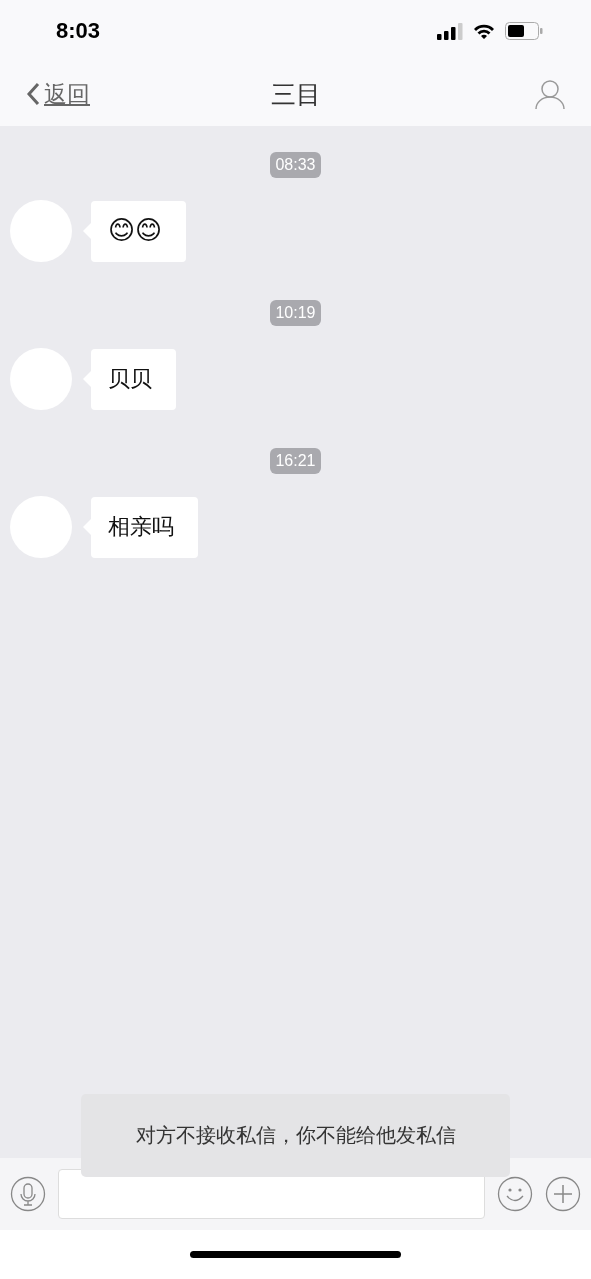  Describe the element at coordinates (524, 31) in the screenshot. I see `battery-icon` at that location.